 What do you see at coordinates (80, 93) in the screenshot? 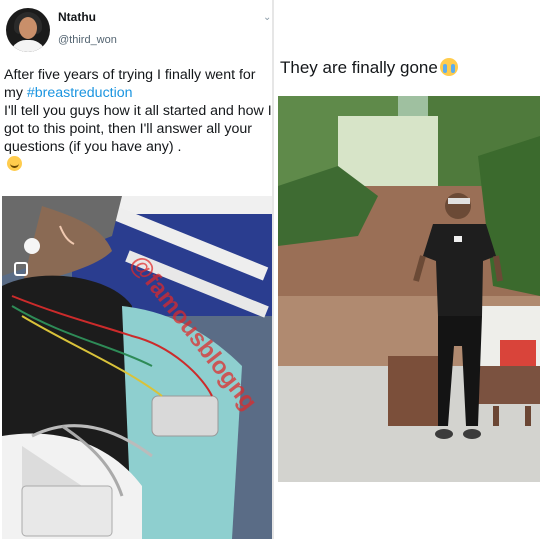
I see `hashtag-link: #breastreduction` at bounding box center [80, 93].